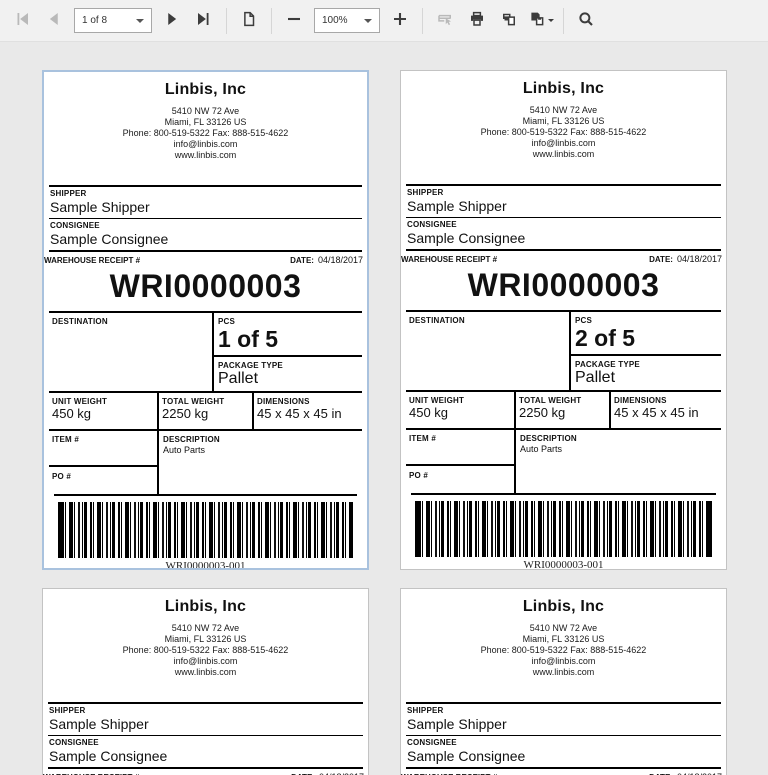  I want to click on last-page-button, so click(204, 21).